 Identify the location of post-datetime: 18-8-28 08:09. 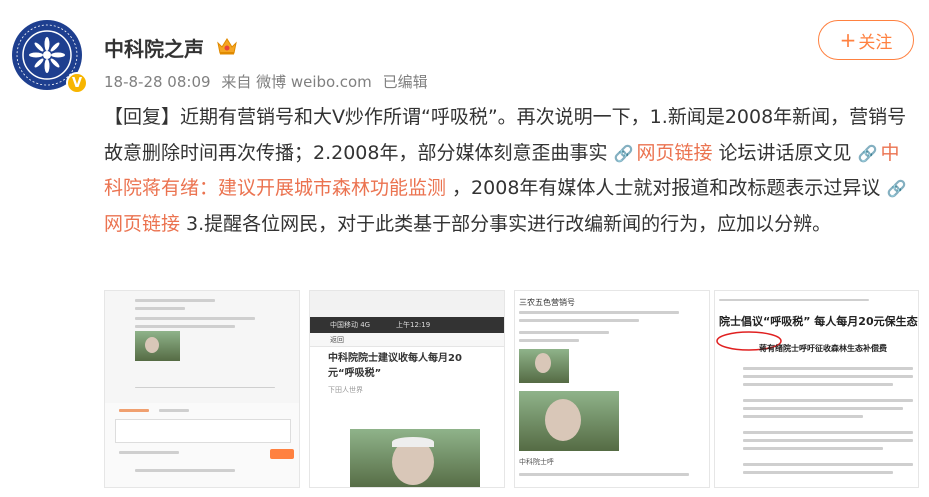
(157, 82).